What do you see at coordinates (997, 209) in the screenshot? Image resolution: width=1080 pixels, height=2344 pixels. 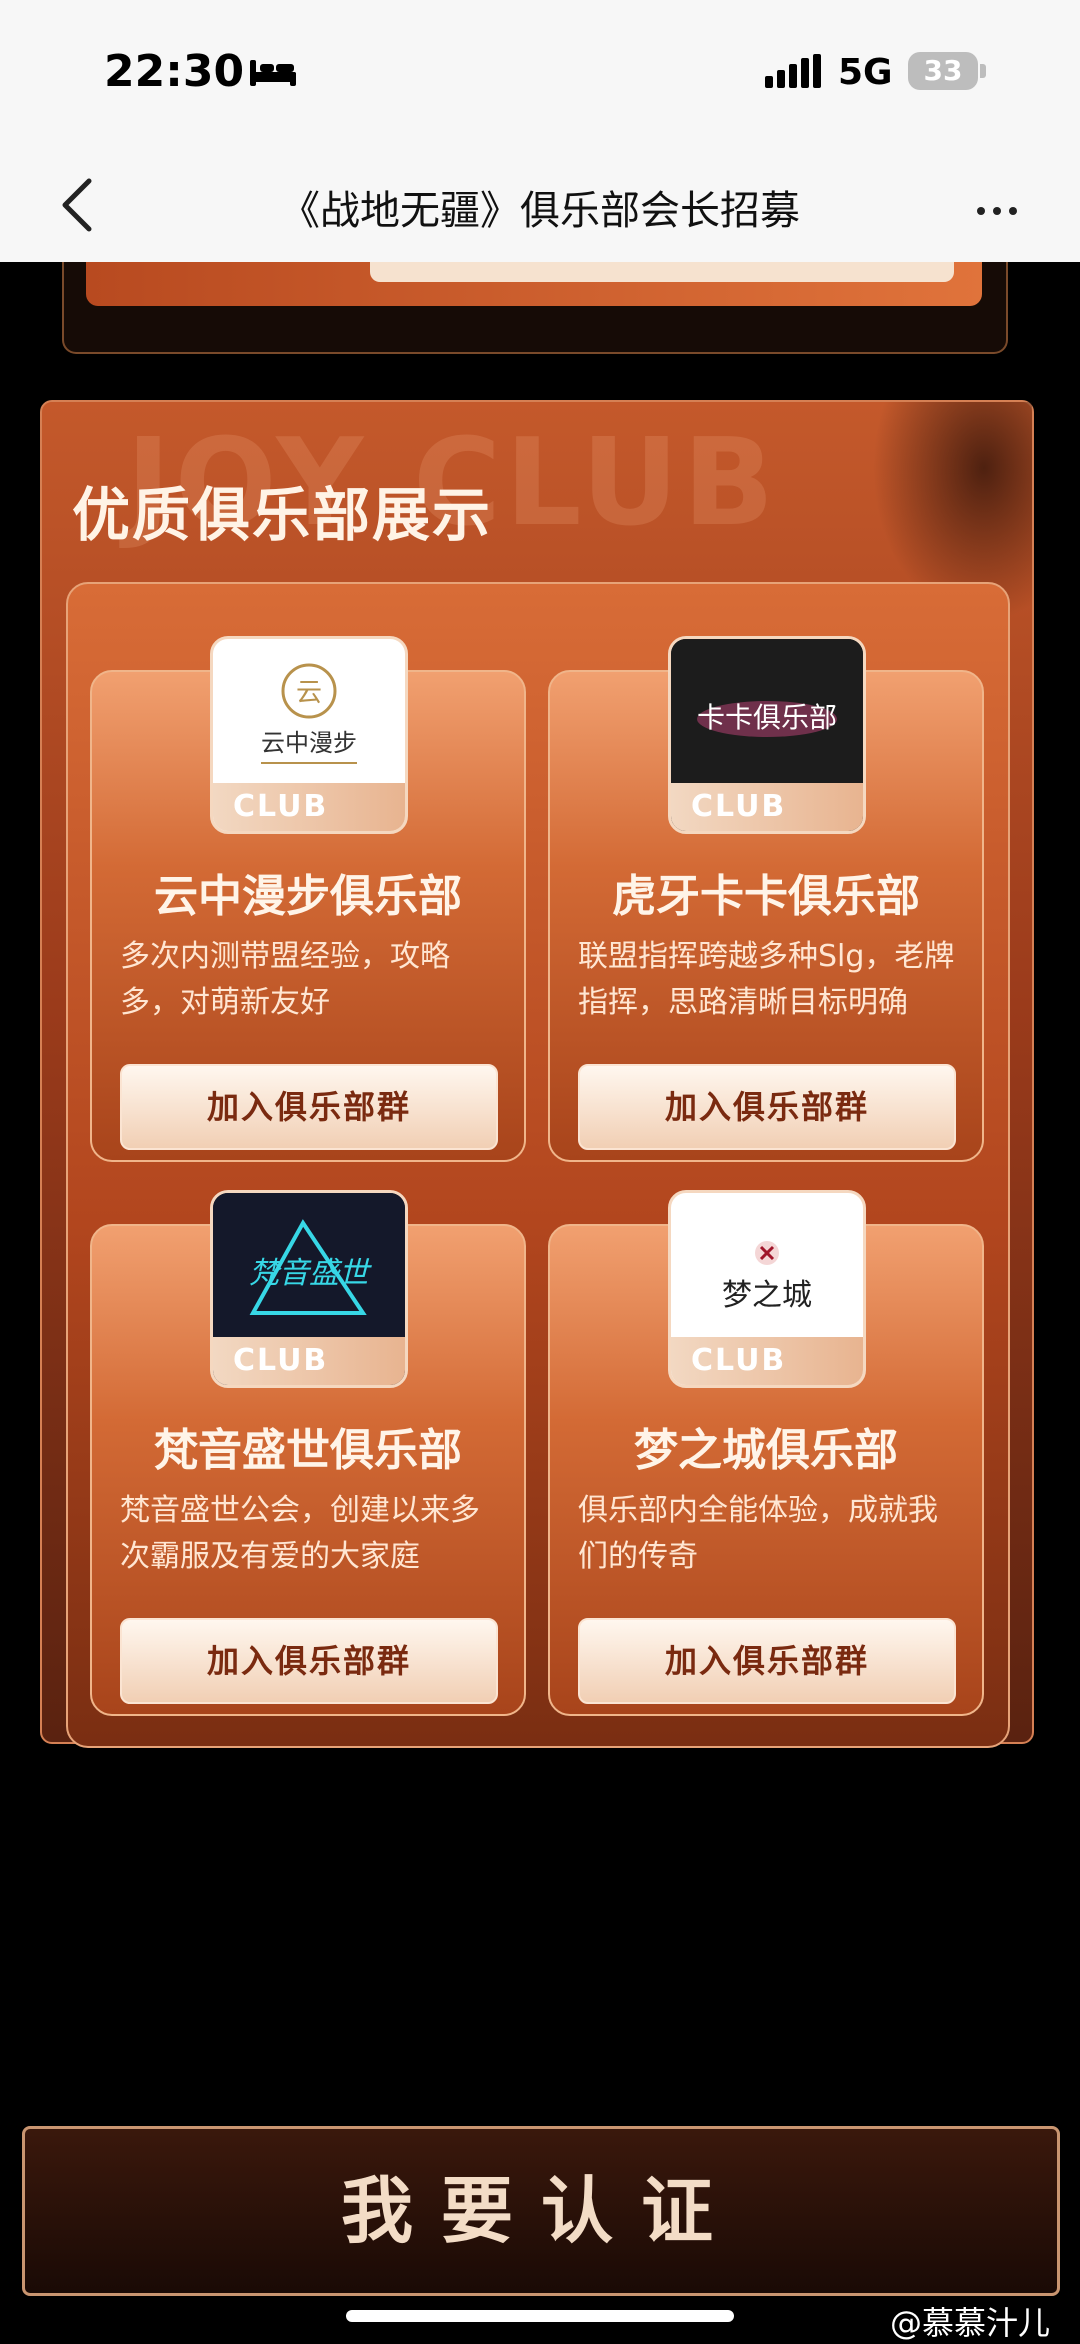 I see `more-options-icon` at bounding box center [997, 209].